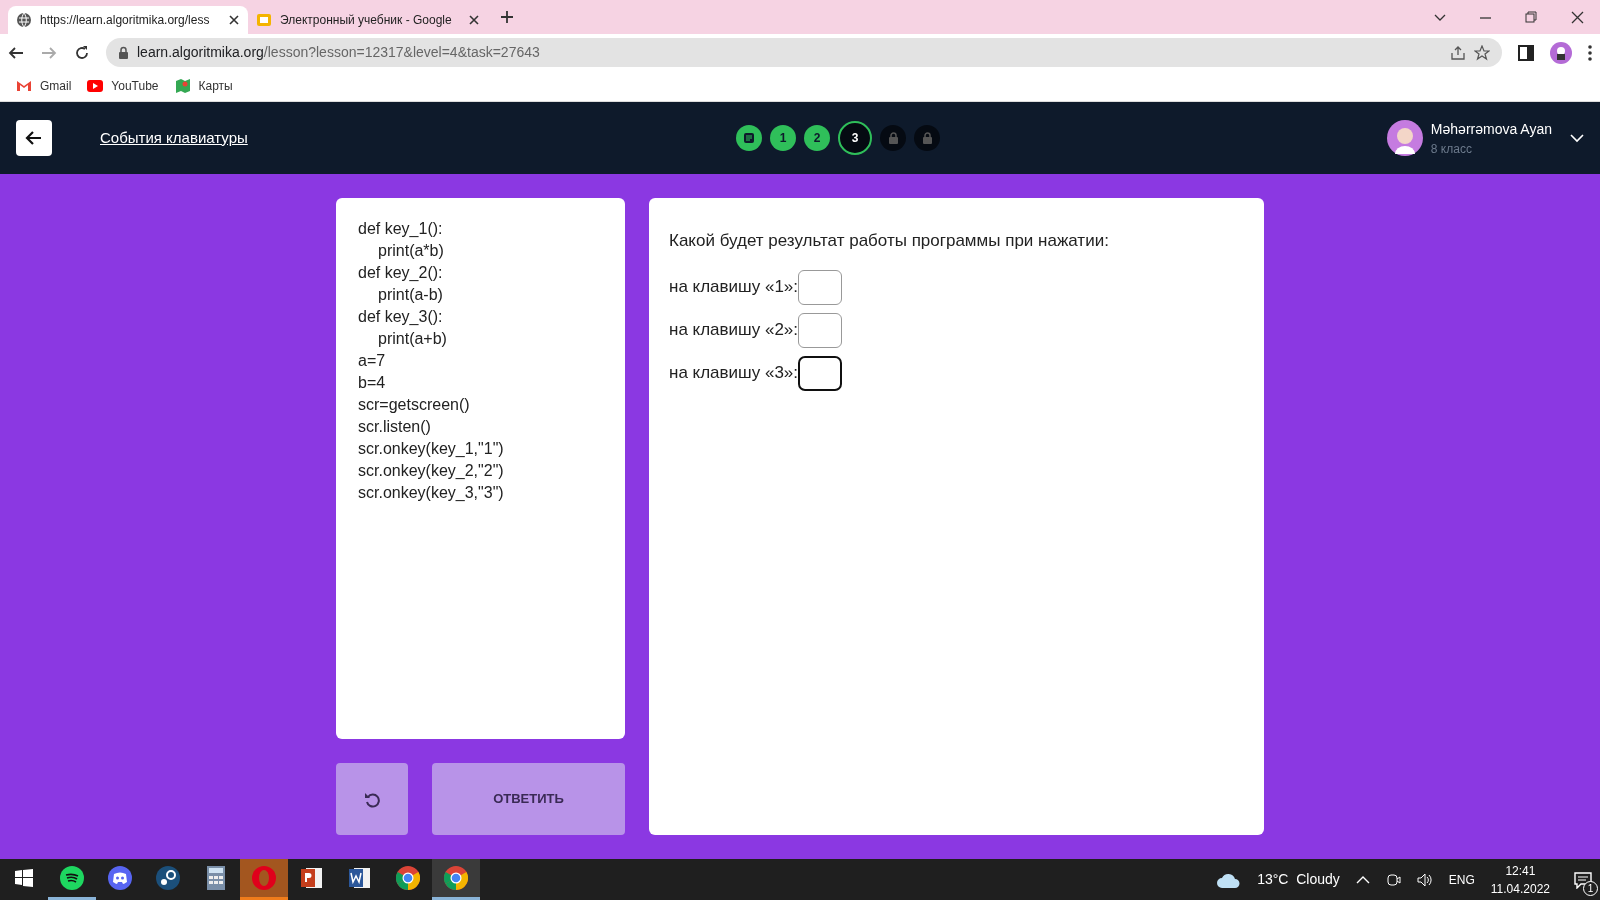  I want to click on language-indicator: ENG, so click(1461, 879).